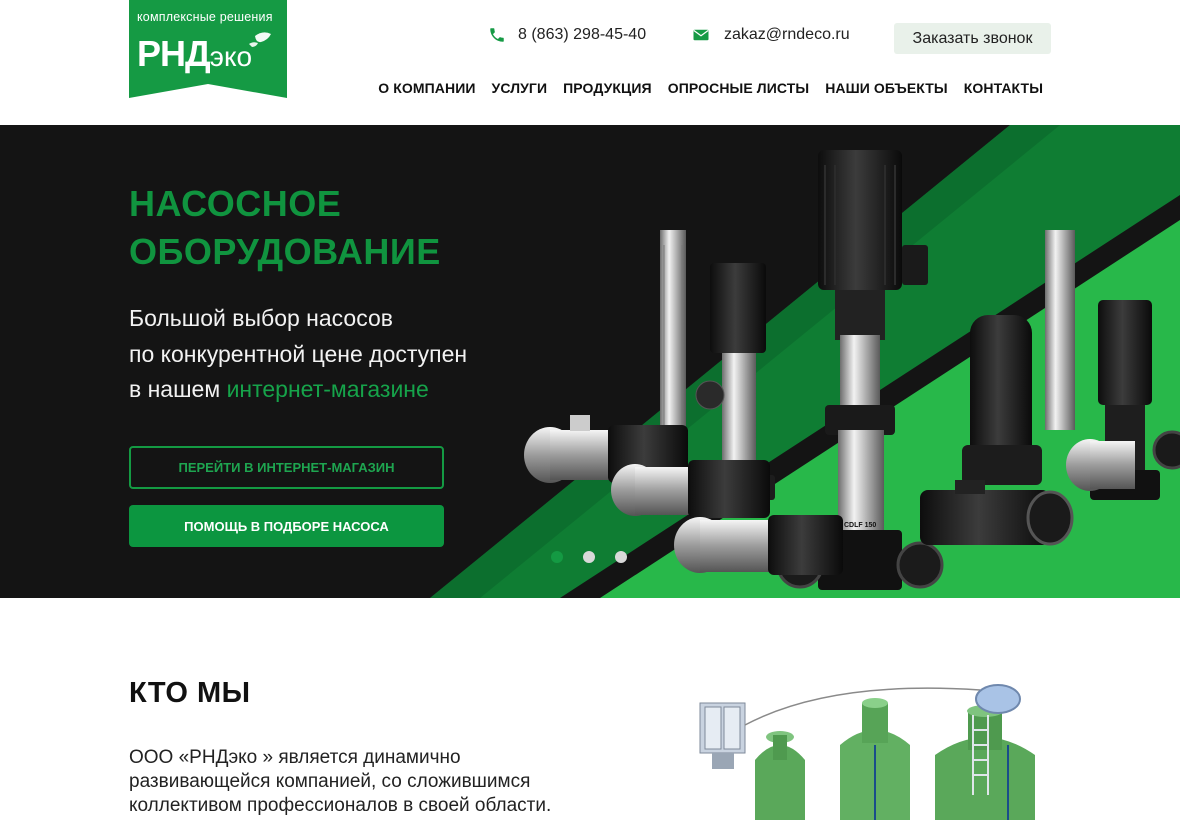 This screenshot has width=1180, height=820. I want to click on hero-subtitle-line3: в нашем интернет-магазине, so click(298, 390).